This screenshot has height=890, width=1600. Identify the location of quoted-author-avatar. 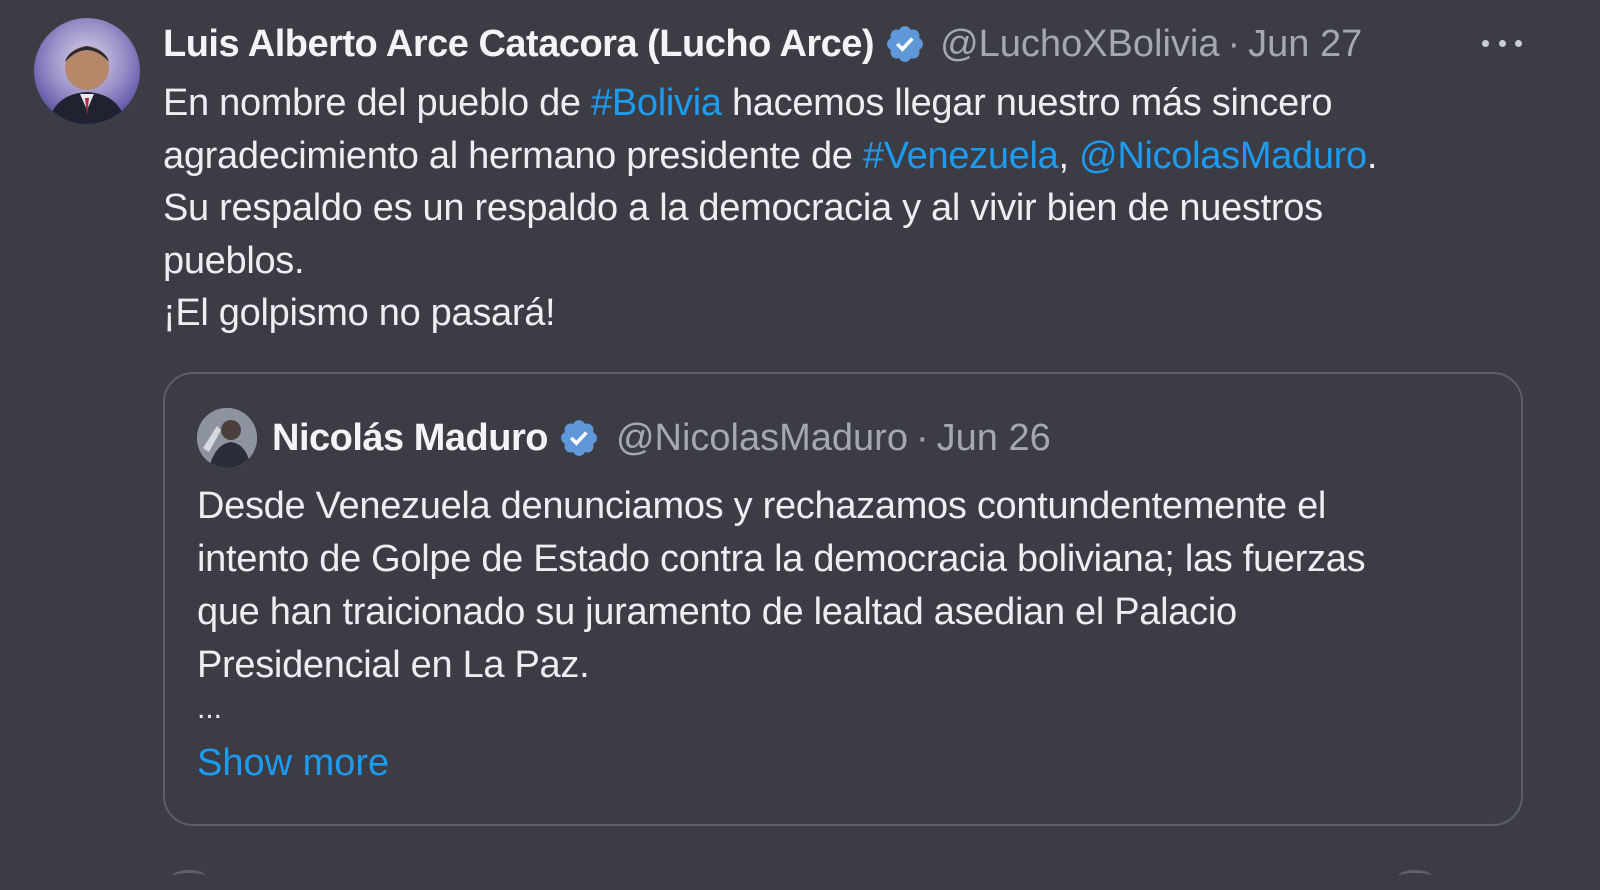
(227, 438).